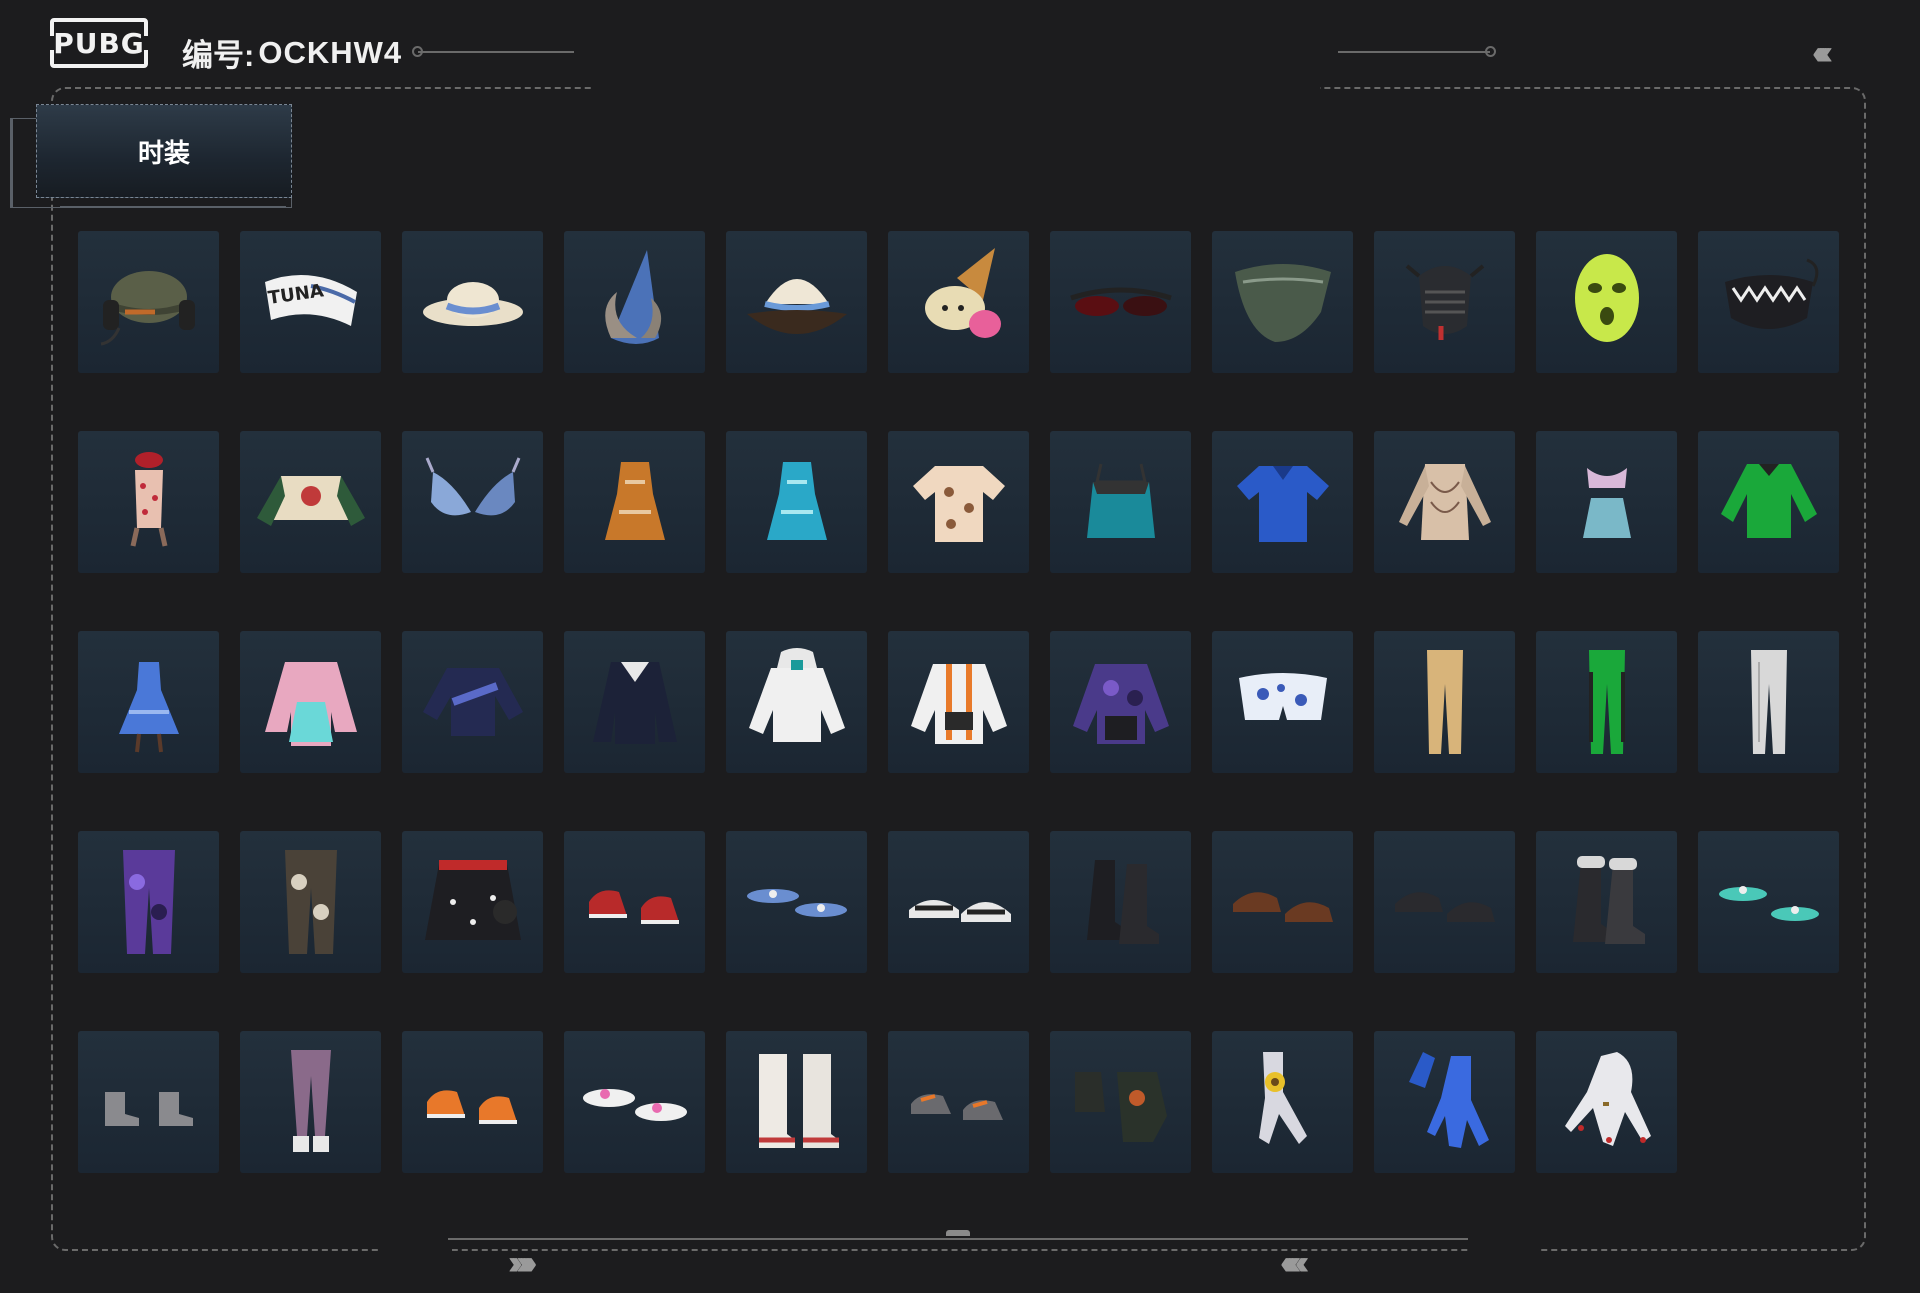 The image size is (1920, 1293). What do you see at coordinates (634, 1105) in the screenshot?
I see `pink-flats-icon` at bounding box center [634, 1105].